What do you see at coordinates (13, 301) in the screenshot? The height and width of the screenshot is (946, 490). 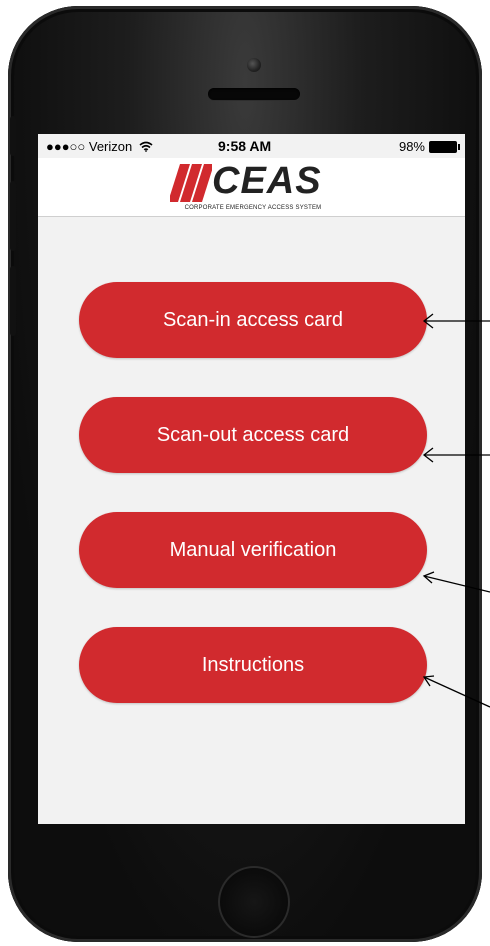 I see `volume-down-button` at bounding box center [13, 301].